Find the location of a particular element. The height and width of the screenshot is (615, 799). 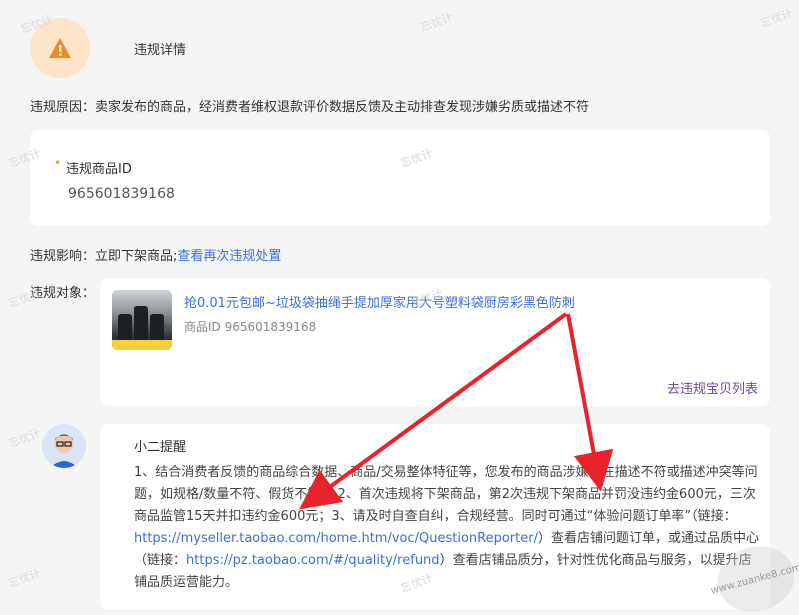

impact-text: 立即下架商品; is located at coordinates (136, 256).